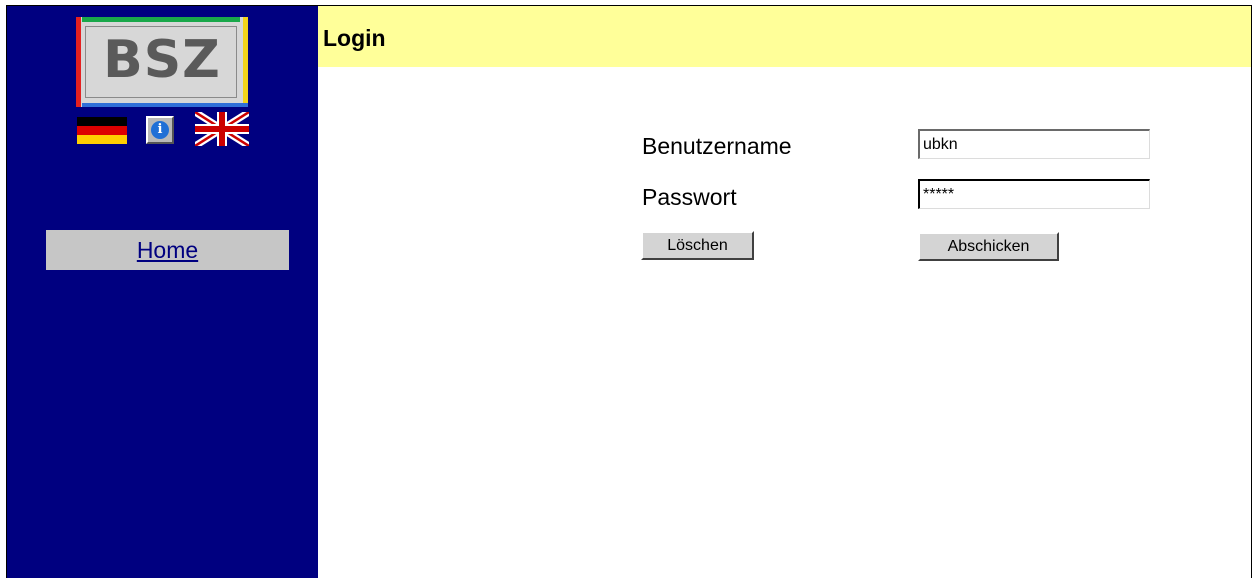 This screenshot has width=1258, height=578. What do you see at coordinates (102, 130) in the screenshot?
I see `german-flag-icon` at bounding box center [102, 130].